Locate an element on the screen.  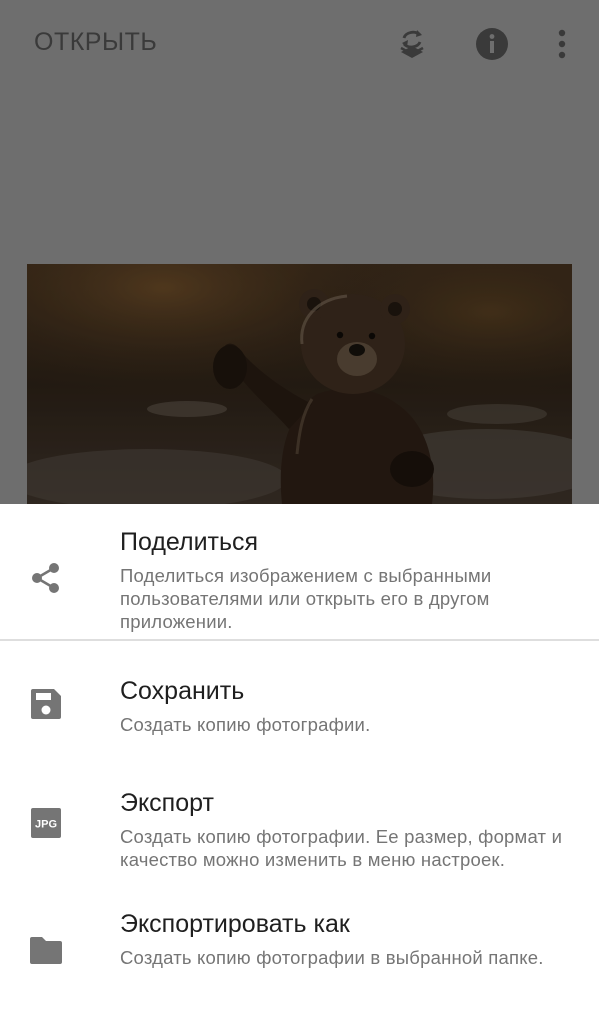
more-vert-icon is located at coordinates (564, 44).